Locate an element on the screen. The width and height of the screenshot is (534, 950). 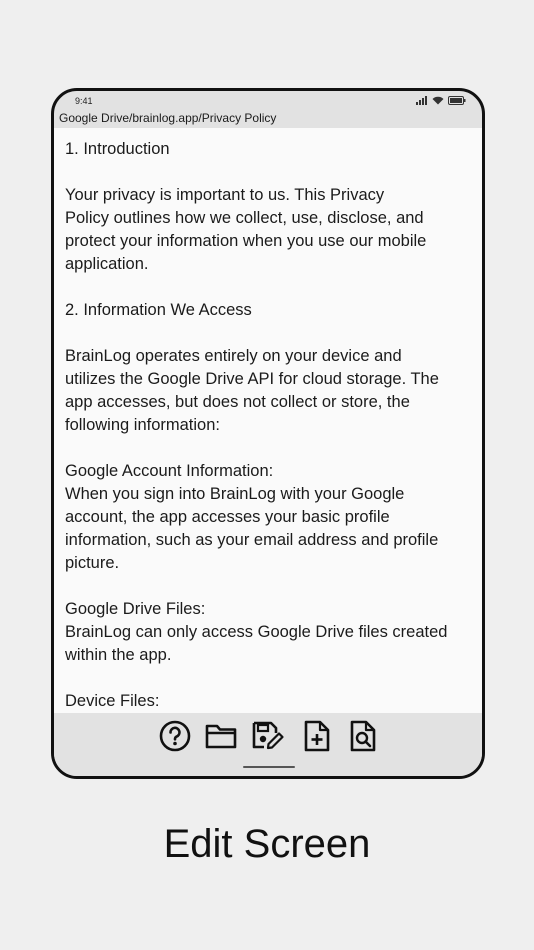
home-indicator is located at coordinates (269, 767).